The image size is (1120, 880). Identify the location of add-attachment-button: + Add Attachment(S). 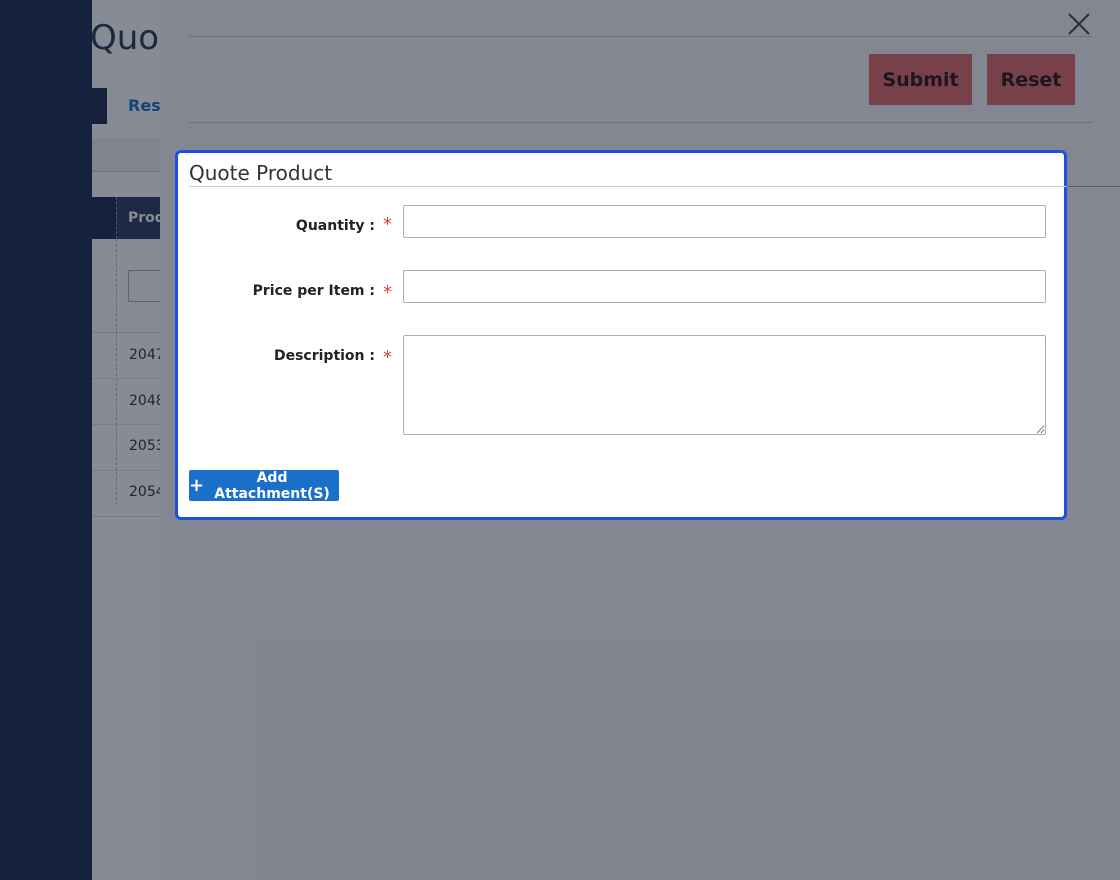
(264, 485).